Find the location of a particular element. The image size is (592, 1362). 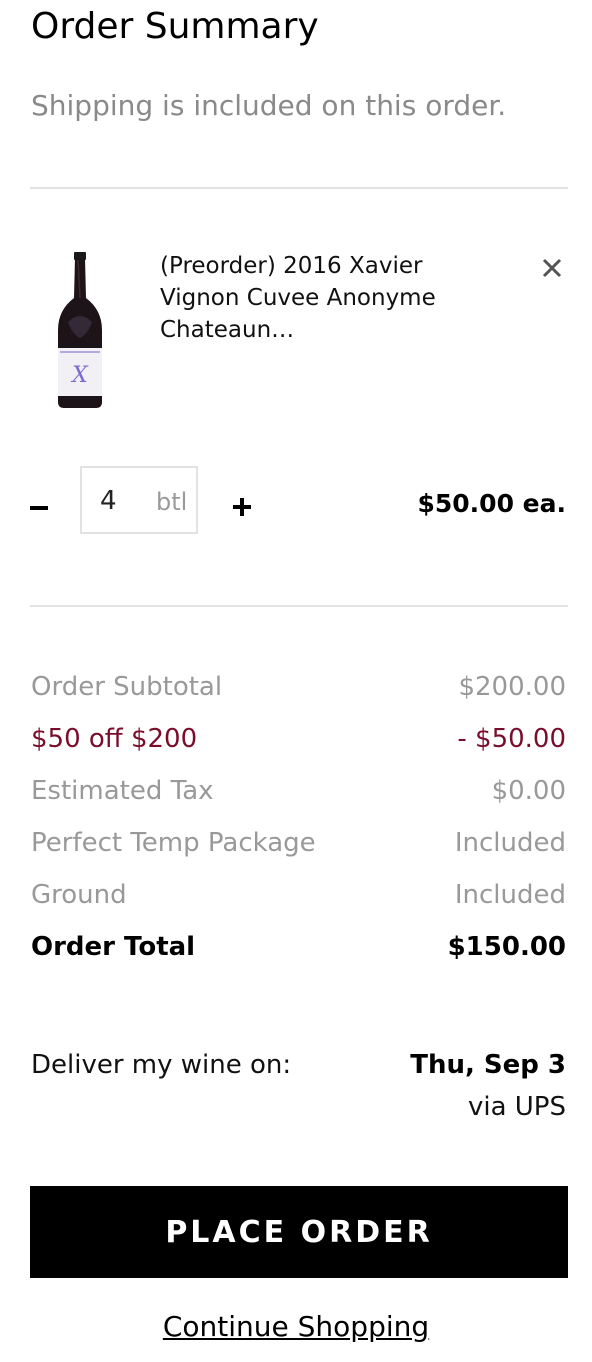

svg-text: X is located at coordinates (79, 375).